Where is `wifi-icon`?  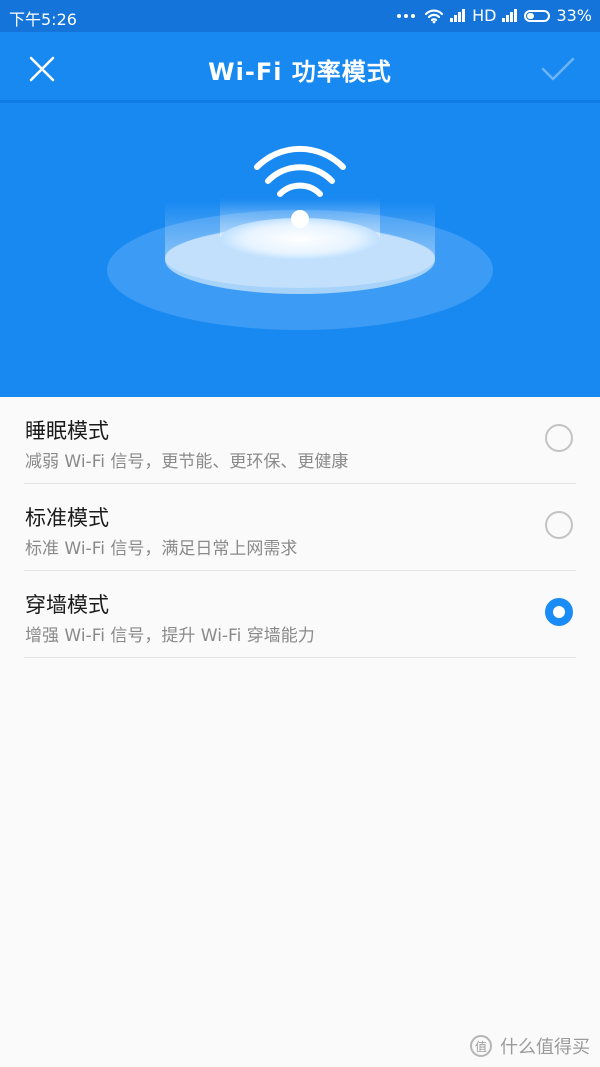
wifi-icon is located at coordinates (434, 16).